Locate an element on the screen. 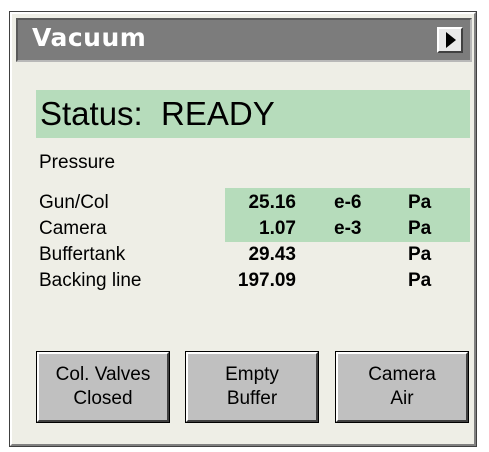 This screenshot has height=452, width=489. camera-air-line2: Air is located at coordinates (402, 398).